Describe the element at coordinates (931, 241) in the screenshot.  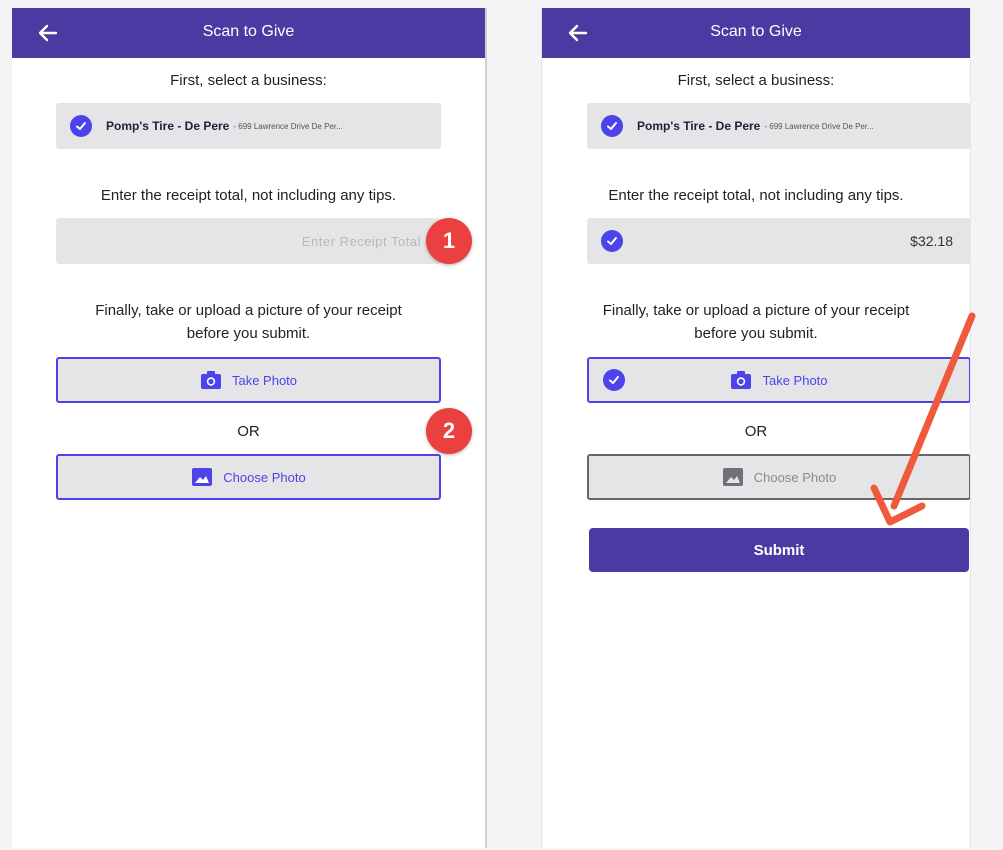
I see `receipt-total-value: $32.18` at that location.